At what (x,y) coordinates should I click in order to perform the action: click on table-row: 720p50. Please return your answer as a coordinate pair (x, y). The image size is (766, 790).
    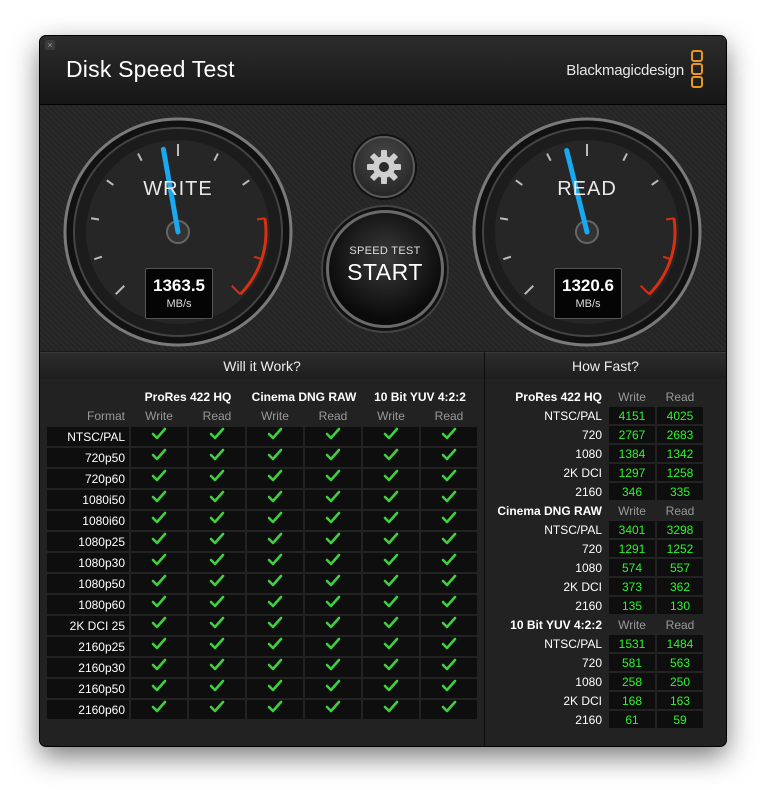
    Looking at the image, I should click on (262, 457).